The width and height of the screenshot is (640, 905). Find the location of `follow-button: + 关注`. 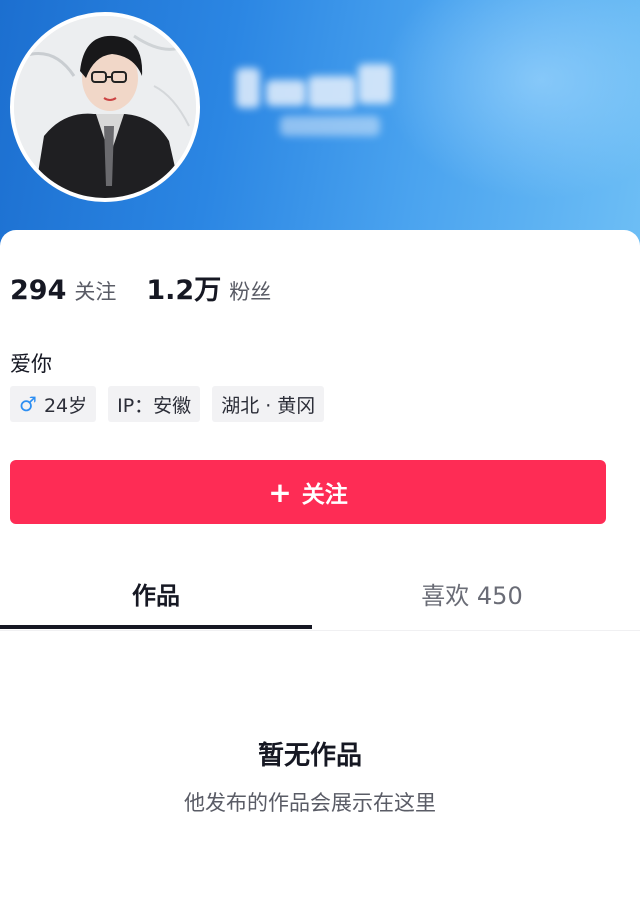

follow-button: + 关注 is located at coordinates (308, 492).